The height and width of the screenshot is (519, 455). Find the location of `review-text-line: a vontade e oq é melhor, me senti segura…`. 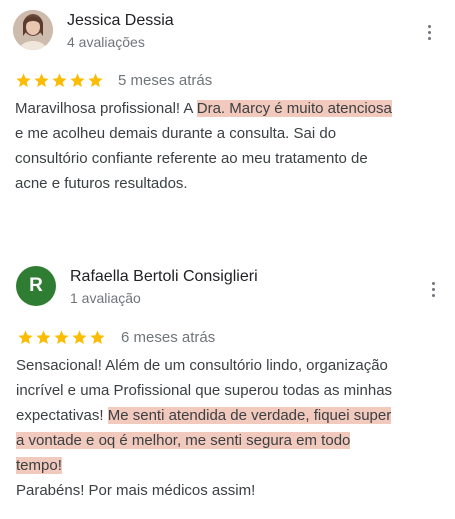

review-text-line: a vontade e oq é melhor, me senti segura… is located at coordinates (204, 440).